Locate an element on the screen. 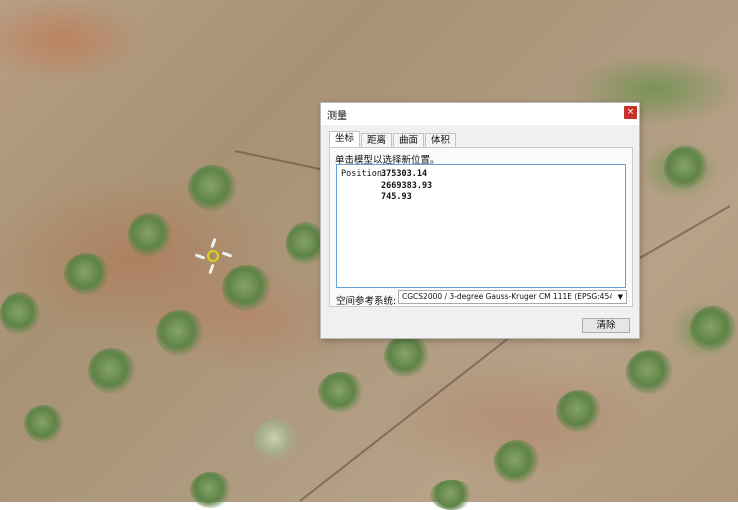 The height and width of the screenshot is (510, 738). dialog-title: 测量 is located at coordinates (337, 116).